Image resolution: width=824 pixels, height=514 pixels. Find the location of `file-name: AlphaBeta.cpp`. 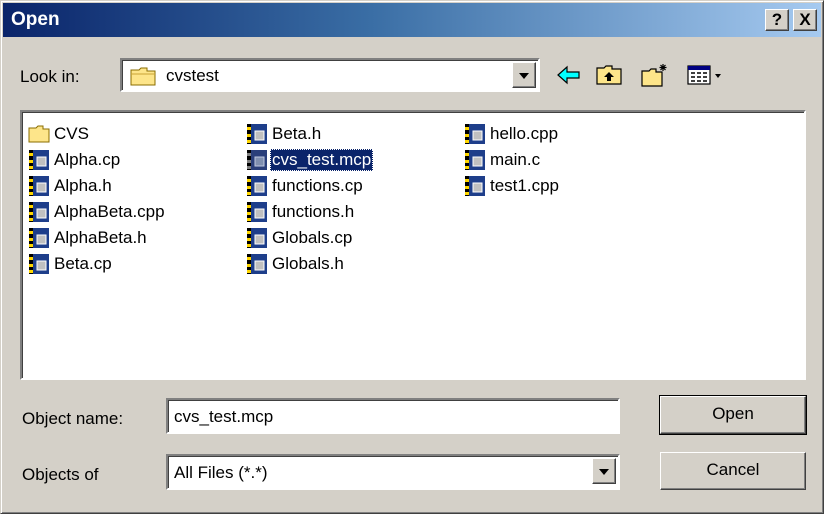

file-name: AlphaBeta.cpp is located at coordinates (109, 211).